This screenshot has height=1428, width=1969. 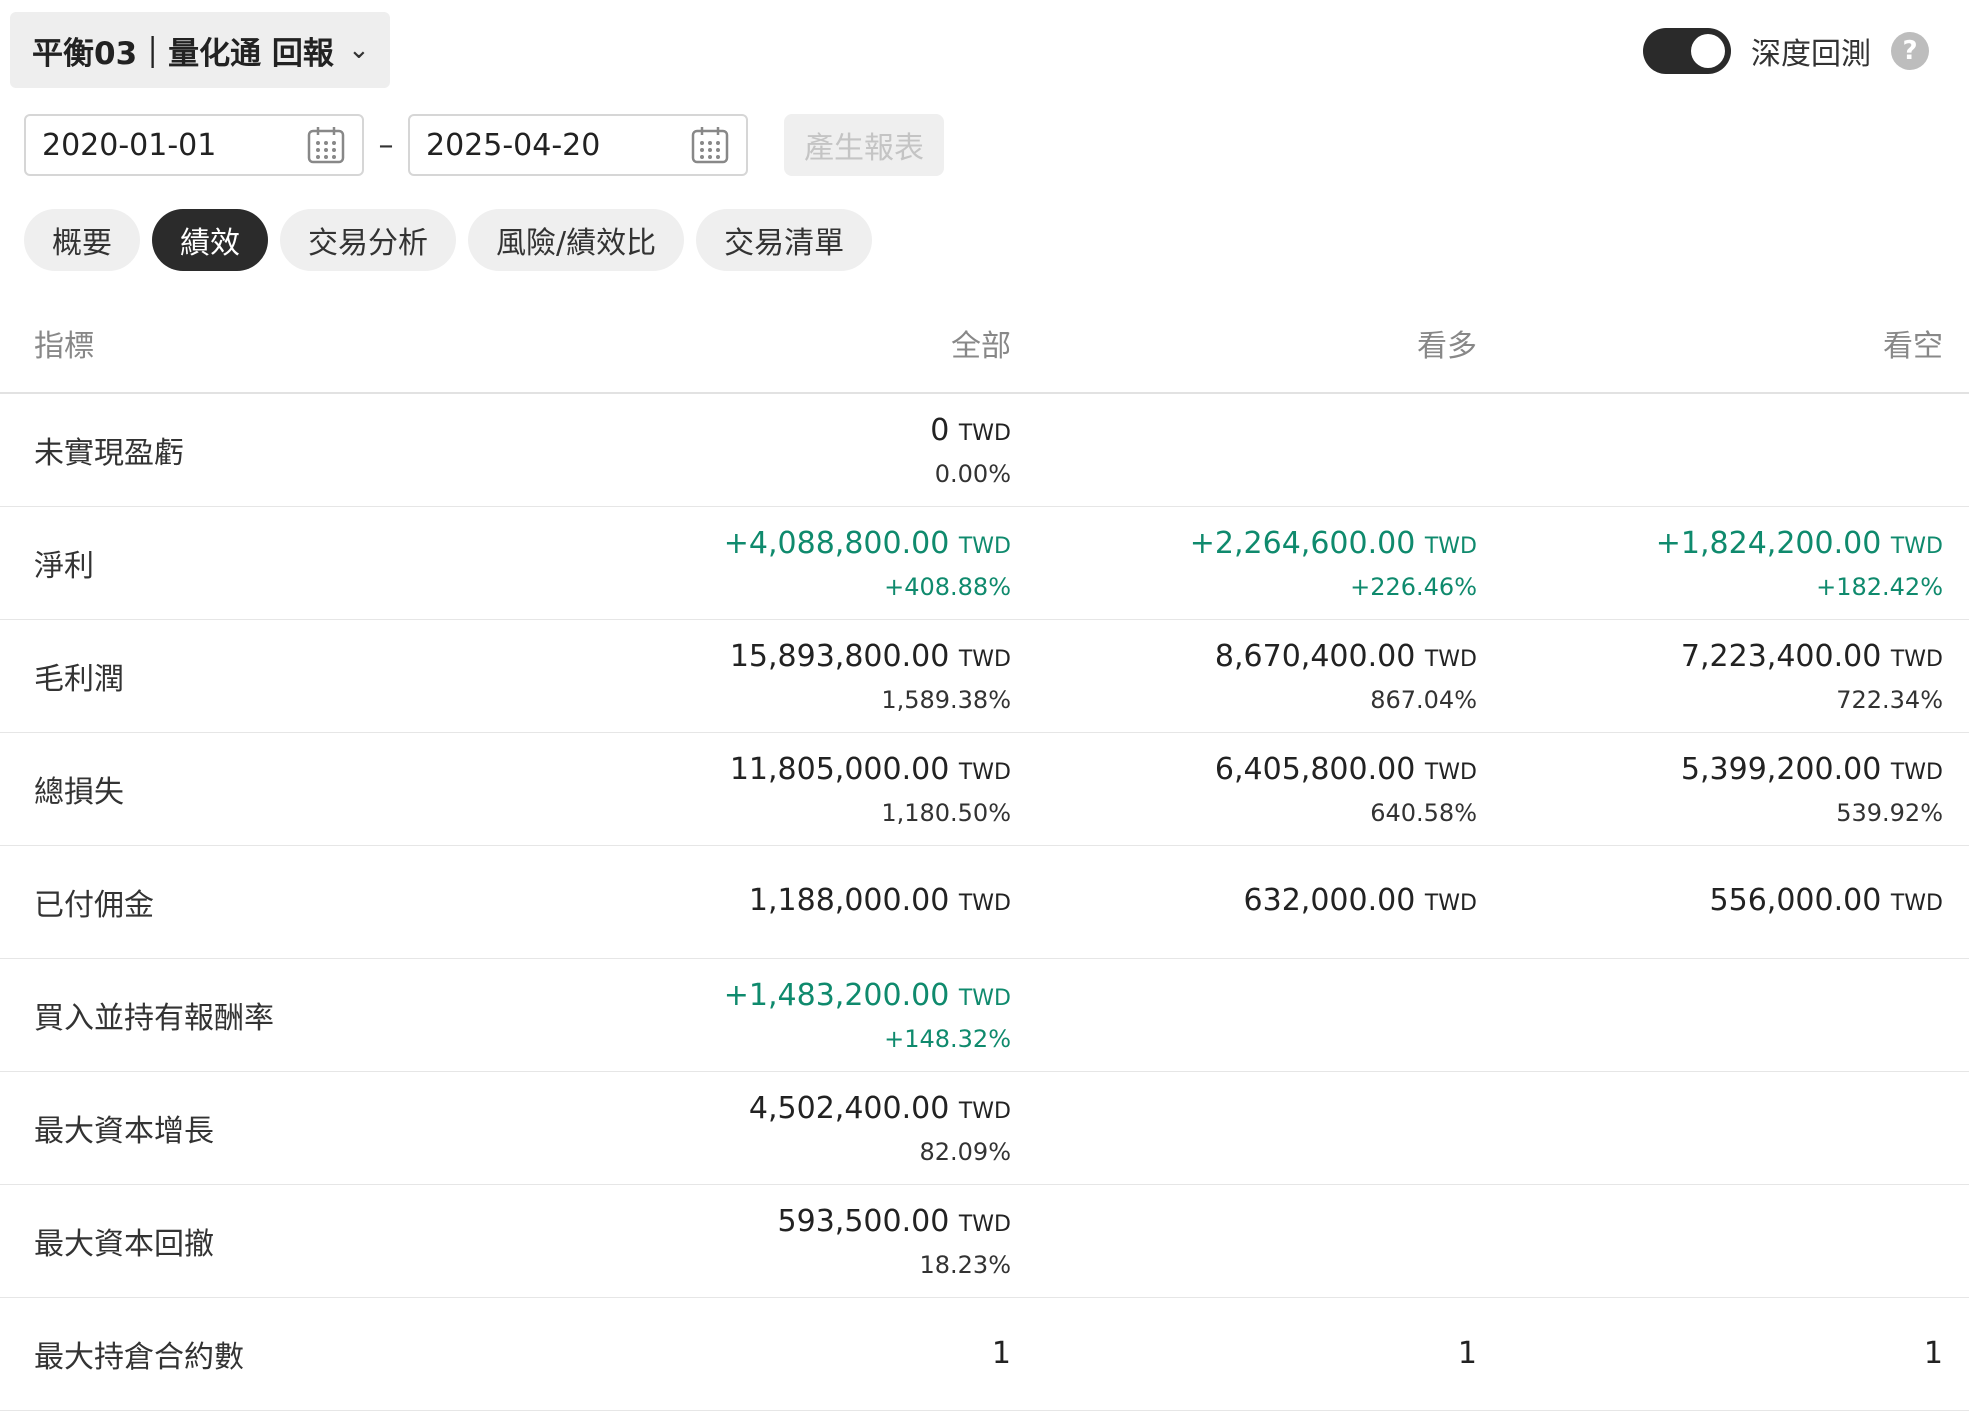 I want to click on metric-percent: 722.34%, so click(x=1889, y=699).